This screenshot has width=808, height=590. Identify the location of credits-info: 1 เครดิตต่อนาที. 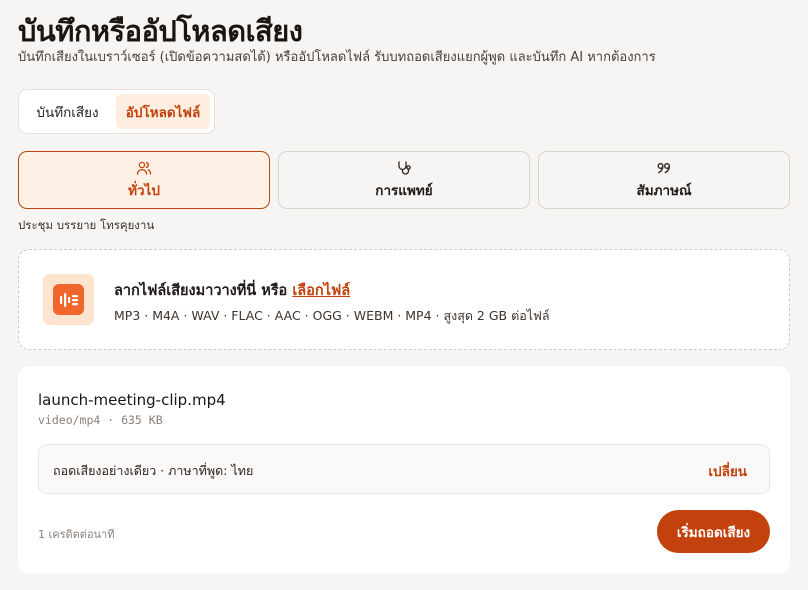
(76, 534).